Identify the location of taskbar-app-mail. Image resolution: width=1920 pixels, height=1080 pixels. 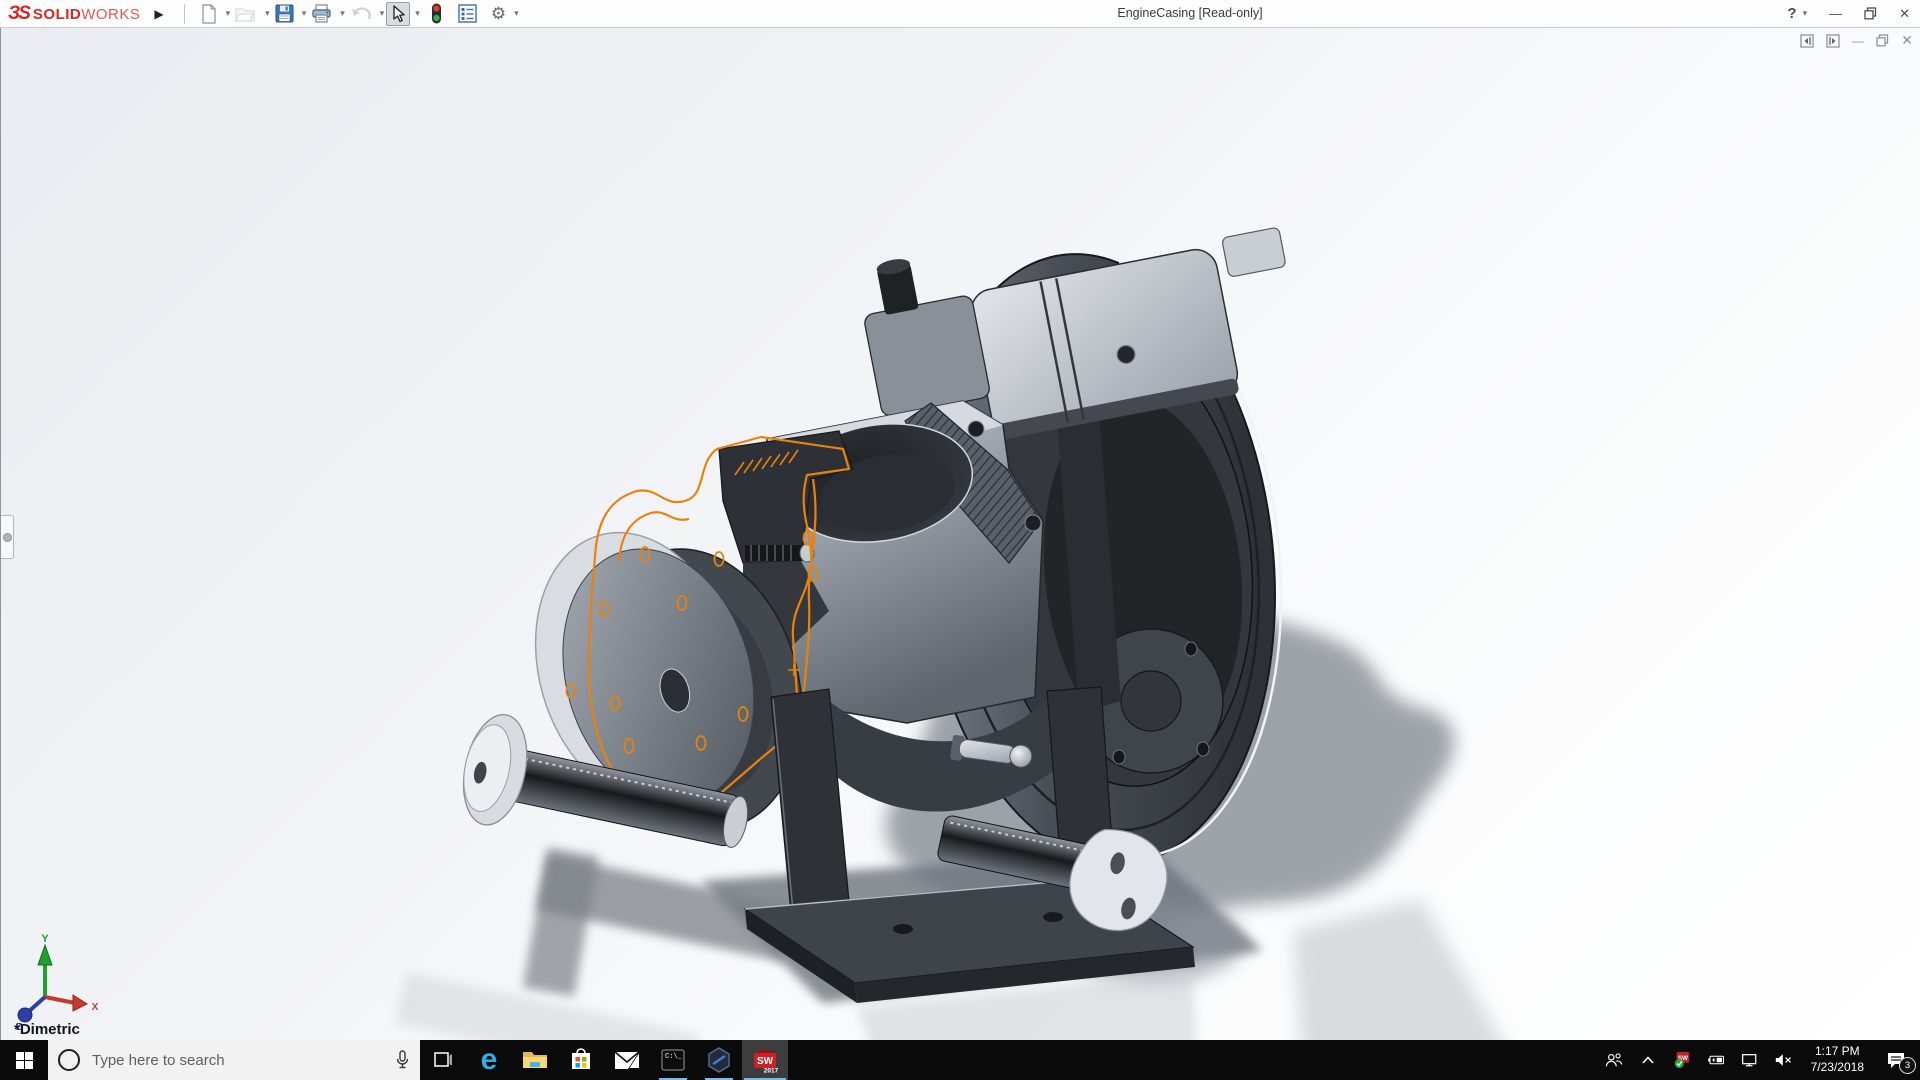
(627, 1060).